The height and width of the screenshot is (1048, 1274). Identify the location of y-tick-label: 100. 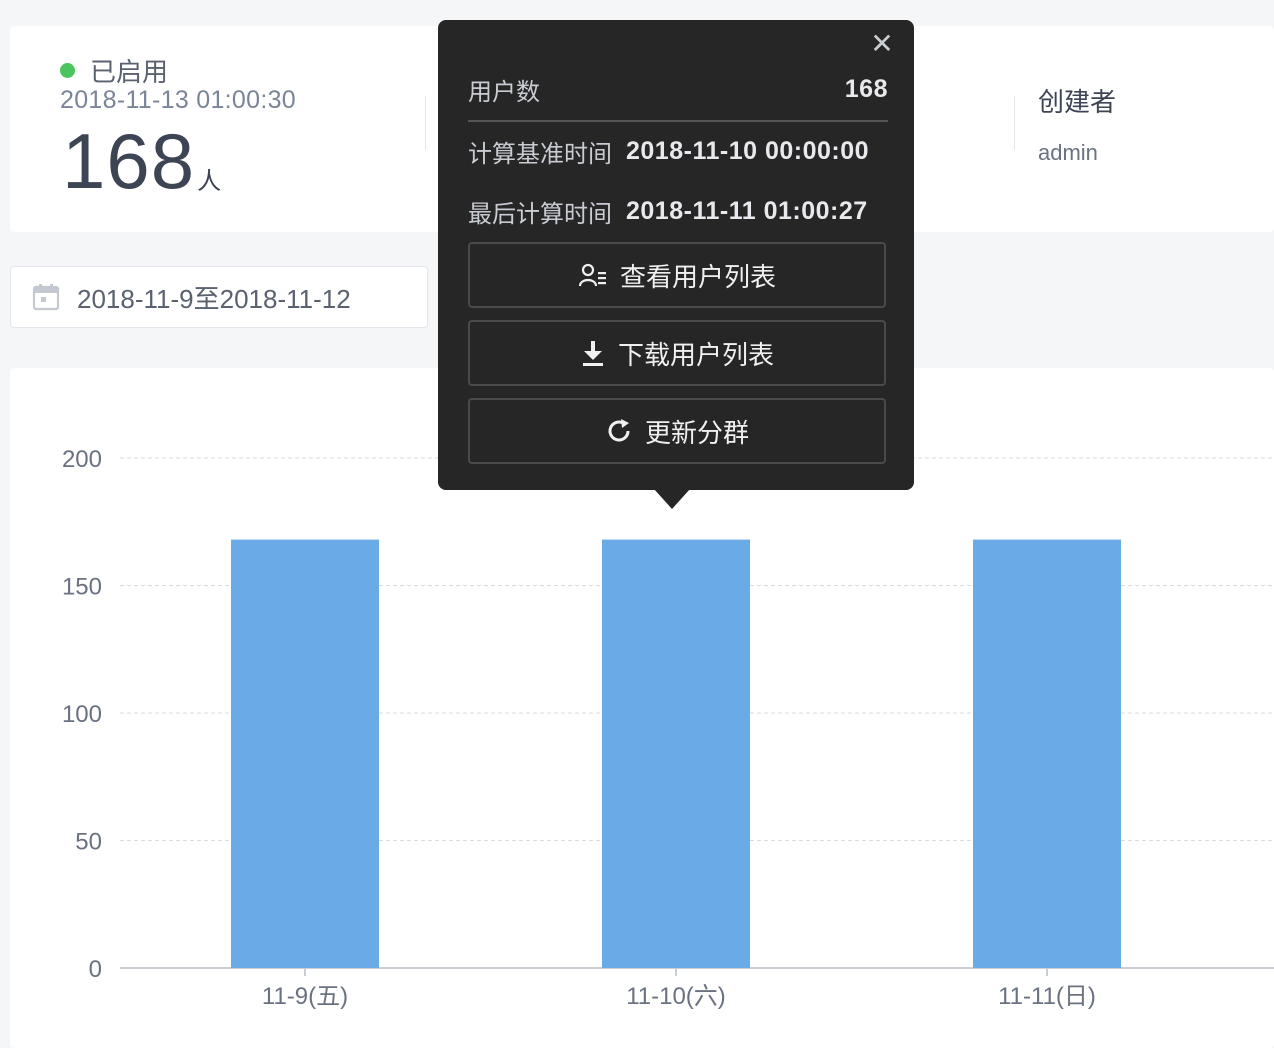
(82, 714).